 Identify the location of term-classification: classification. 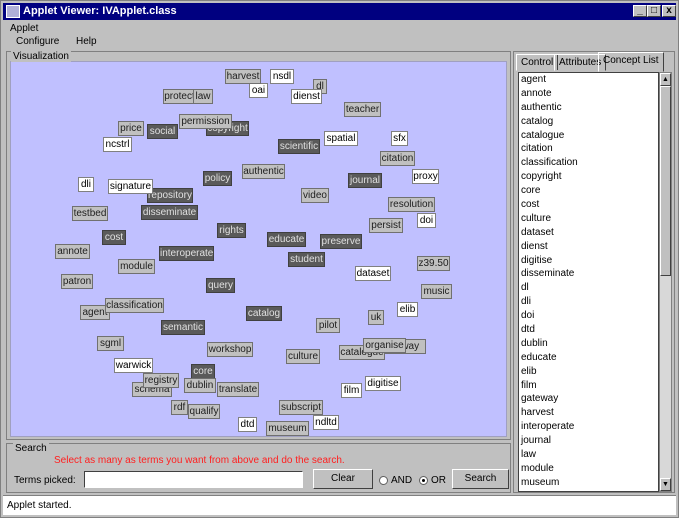
(134, 305).